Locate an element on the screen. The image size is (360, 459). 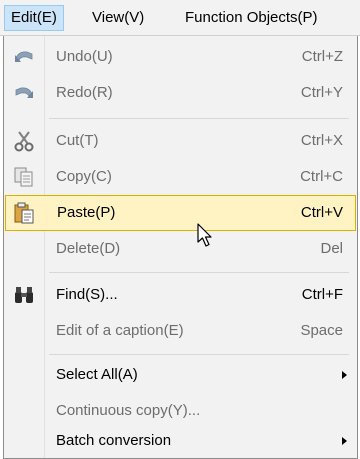
menu-item-label: Delete(D) is located at coordinates (88, 248).